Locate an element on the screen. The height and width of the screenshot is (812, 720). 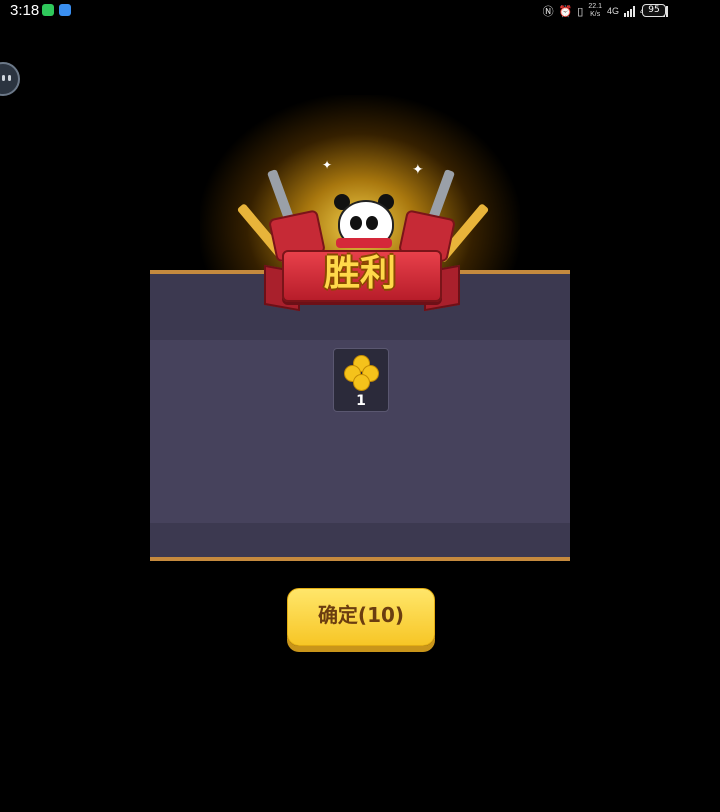
status-bar: 3:18 Ⓝ ⏰ ▯ 22.1 K/s 4G 4G 95 is located at coordinates (360, 11).